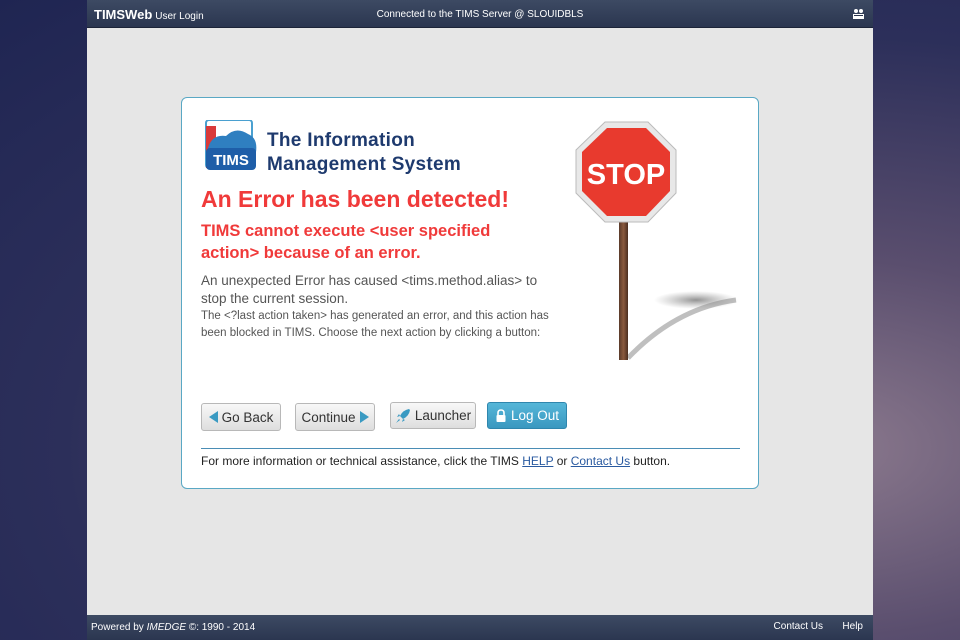  What do you see at coordinates (535, 415) in the screenshot?
I see `log-out-label: Log Out` at bounding box center [535, 415].